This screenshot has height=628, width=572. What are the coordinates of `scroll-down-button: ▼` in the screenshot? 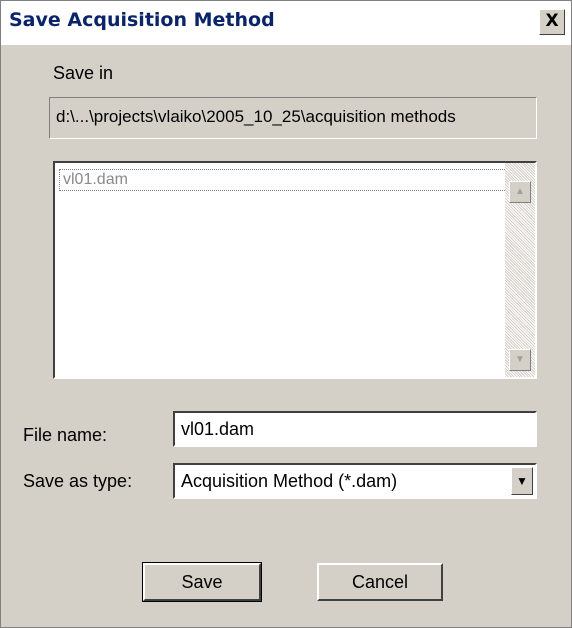 It's located at (520, 360).